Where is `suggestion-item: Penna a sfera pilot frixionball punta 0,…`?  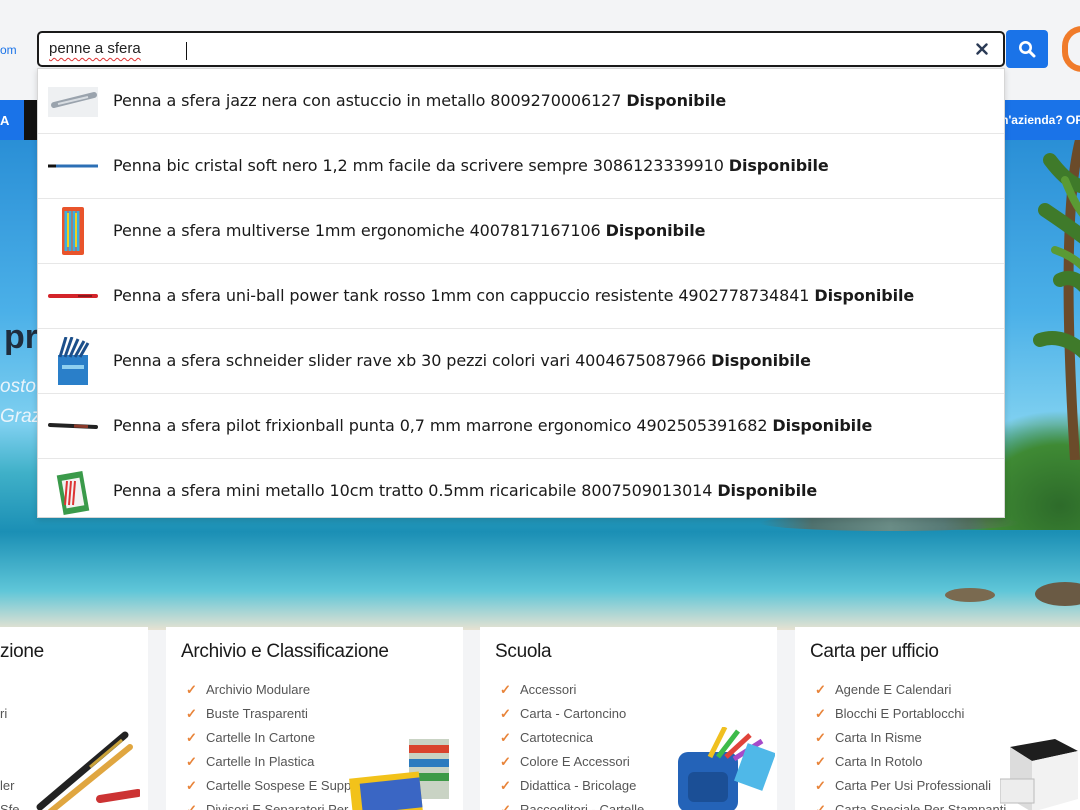
suggestion-item: Penna a sfera pilot frixionball punta 0,… is located at coordinates (521, 426).